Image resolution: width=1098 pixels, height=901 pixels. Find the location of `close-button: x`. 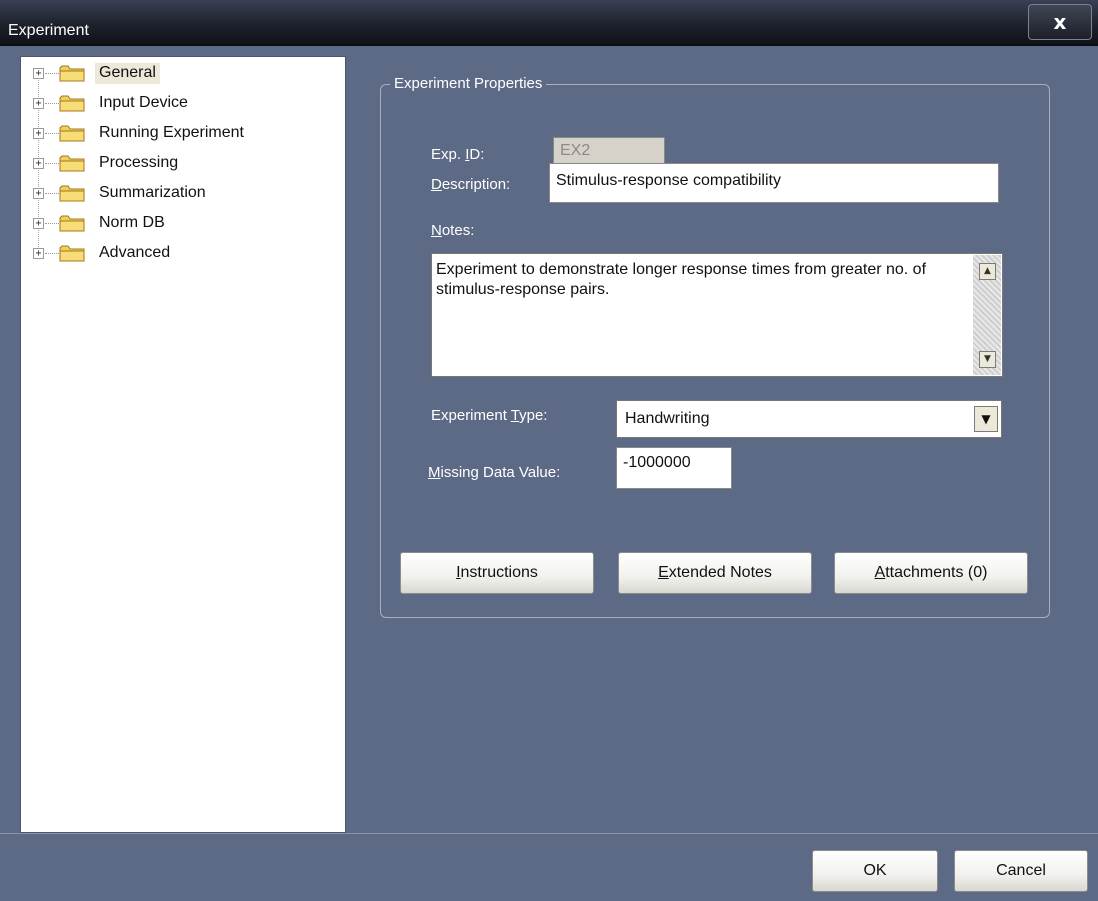

close-button: x is located at coordinates (1060, 22).